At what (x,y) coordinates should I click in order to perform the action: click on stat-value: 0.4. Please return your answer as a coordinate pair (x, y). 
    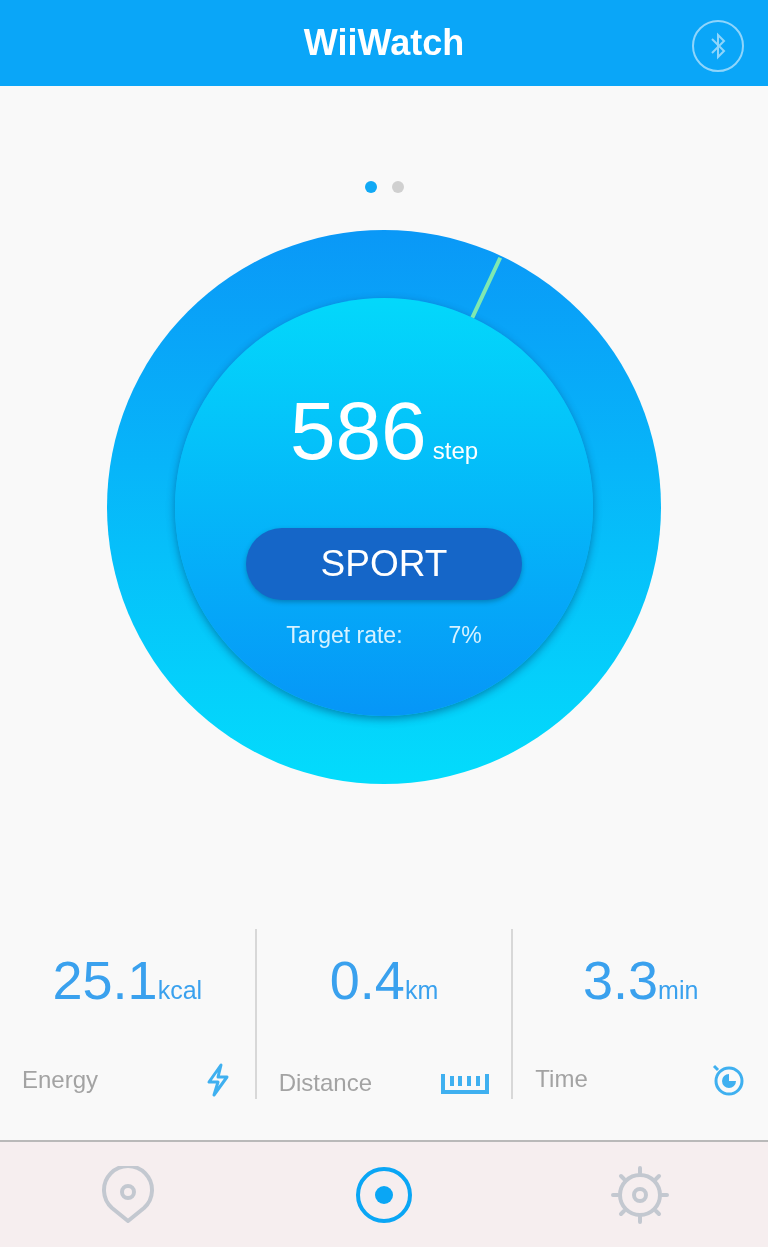
    Looking at the image, I should click on (367, 980).